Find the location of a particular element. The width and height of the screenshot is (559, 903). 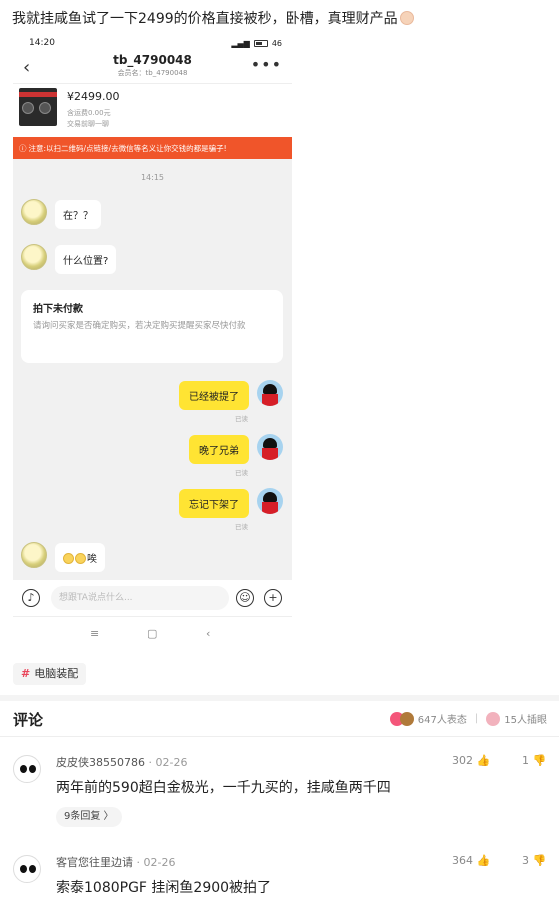

system-nav-bar: ≡ ▢ ‹ is located at coordinates (152, 634).